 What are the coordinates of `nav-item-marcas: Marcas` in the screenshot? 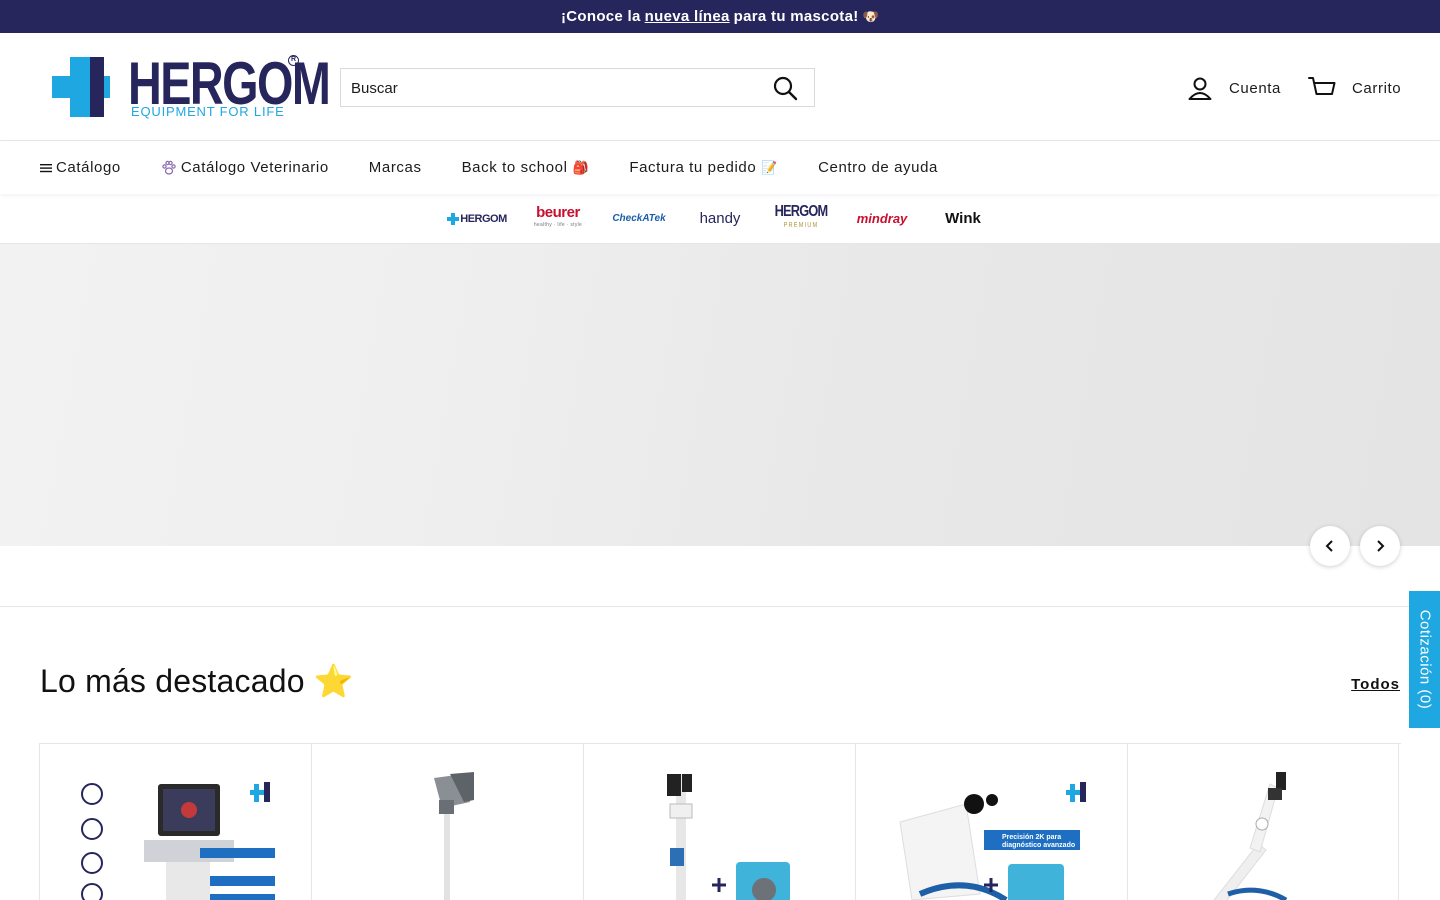 It's located at (395, 167).